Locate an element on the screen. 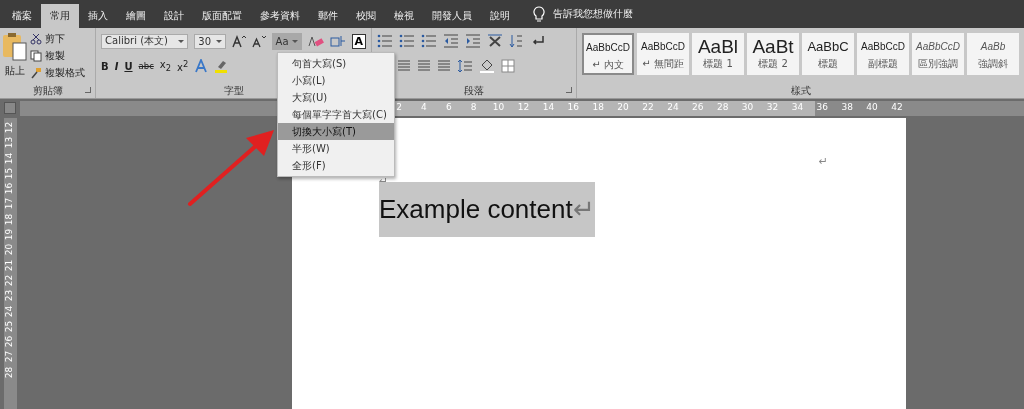  ribbon-tab: 常用 is located at coordinates (60, 16).